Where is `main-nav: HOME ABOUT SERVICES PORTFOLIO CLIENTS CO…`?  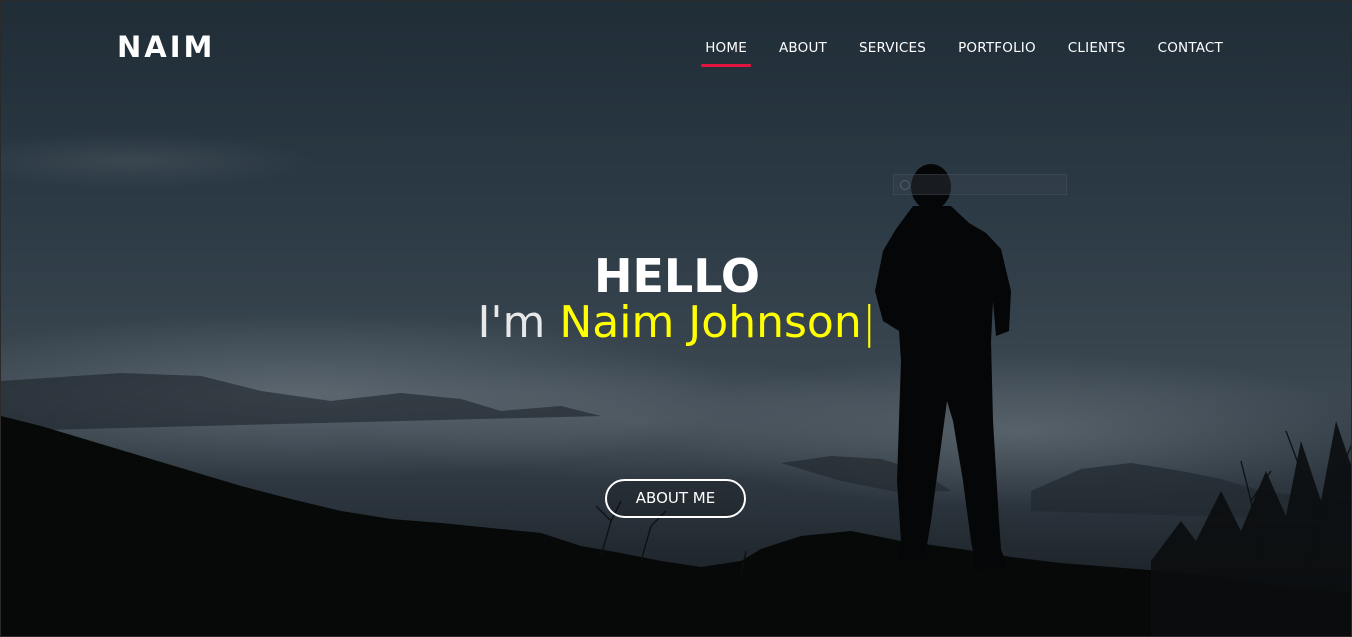
main-nav: HOME ABOUT SERVICES PORTFOLIO CLIENTS CO… is located at coordinates (964, 52).